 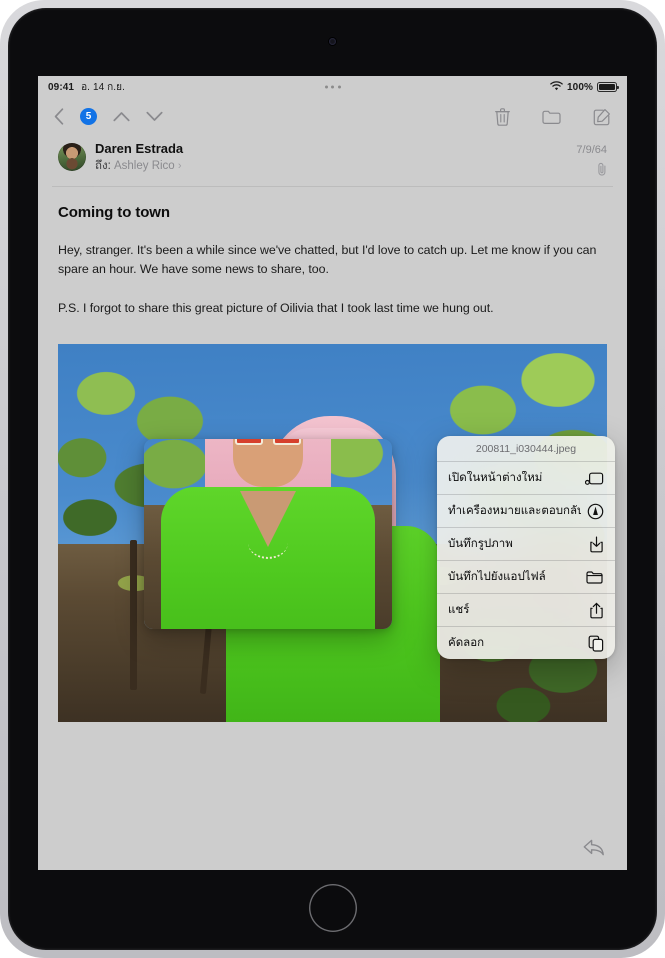 What do you see at coordinates (608, 87) in the screenshot?
I see `battery-full-icon` at bounding box center [608, 87].